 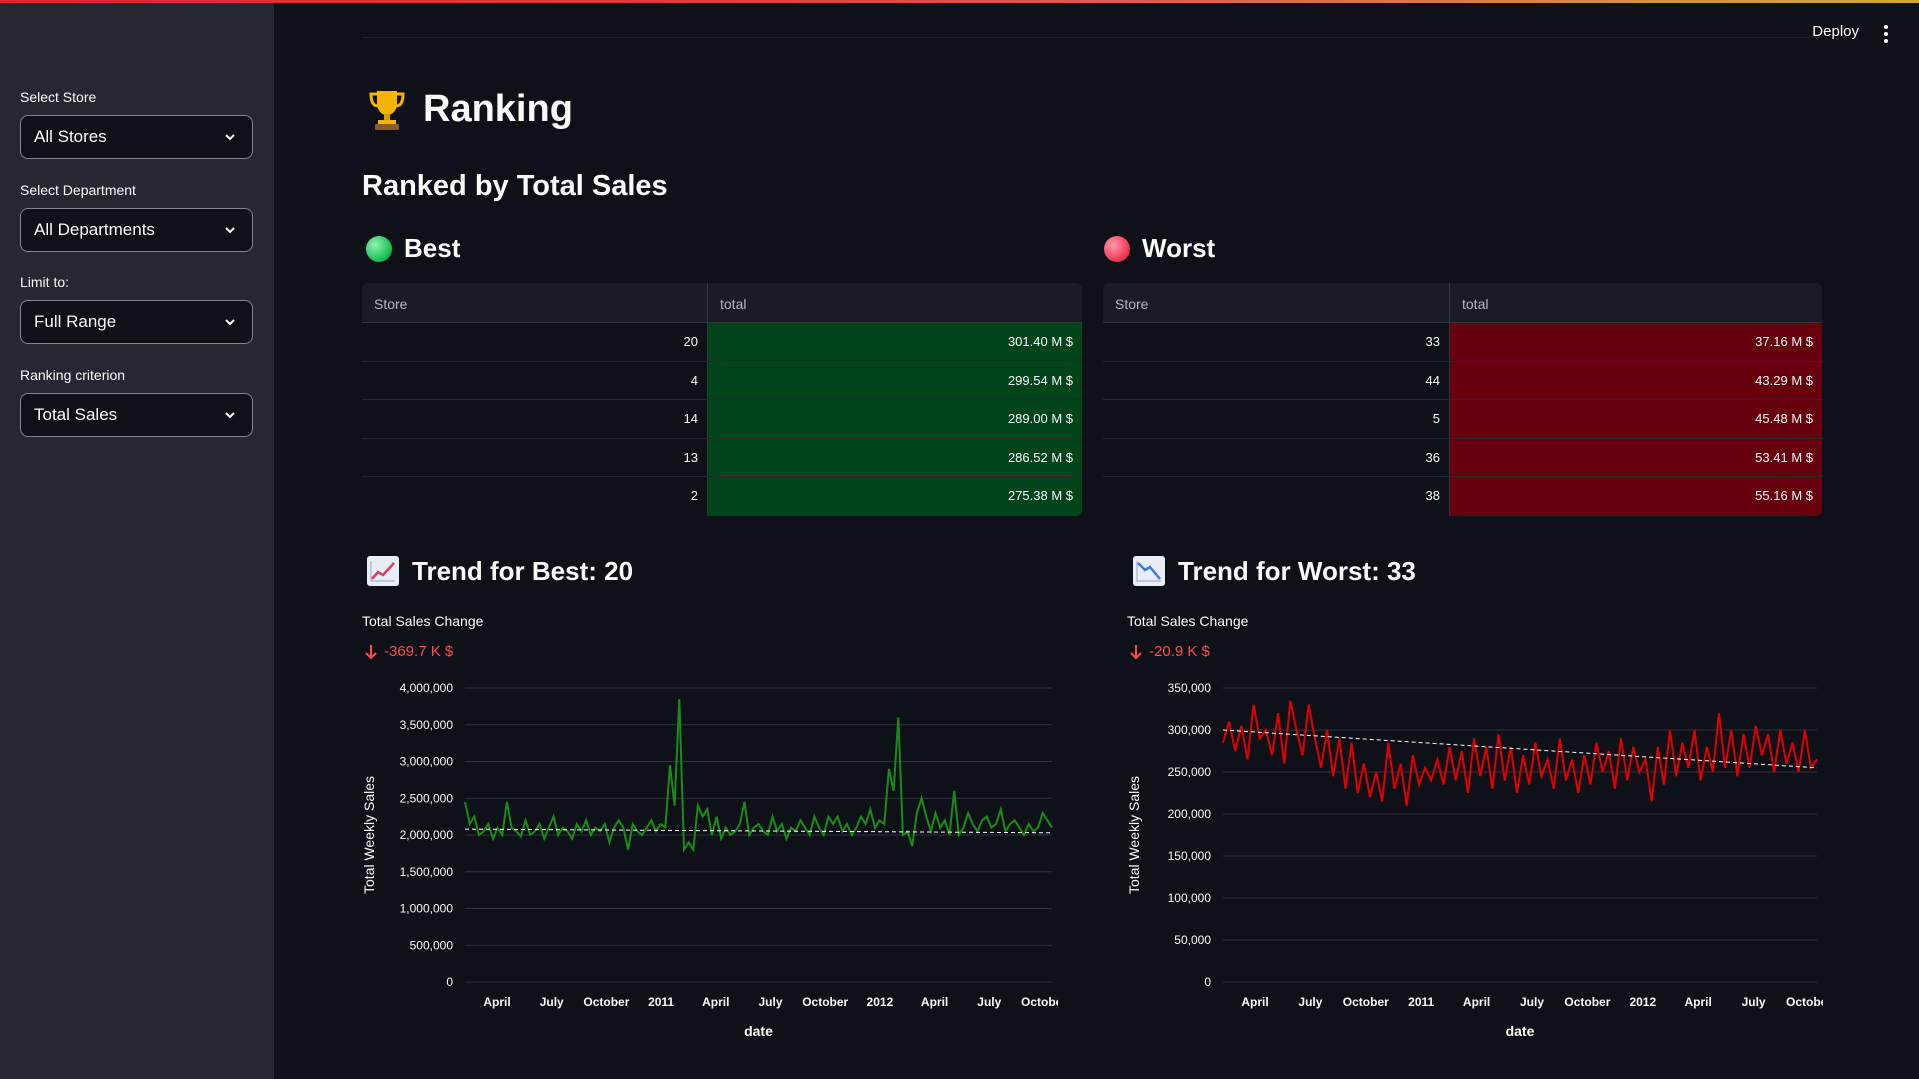 I want to click on store-cell: 4, so click(x=535, y=380).